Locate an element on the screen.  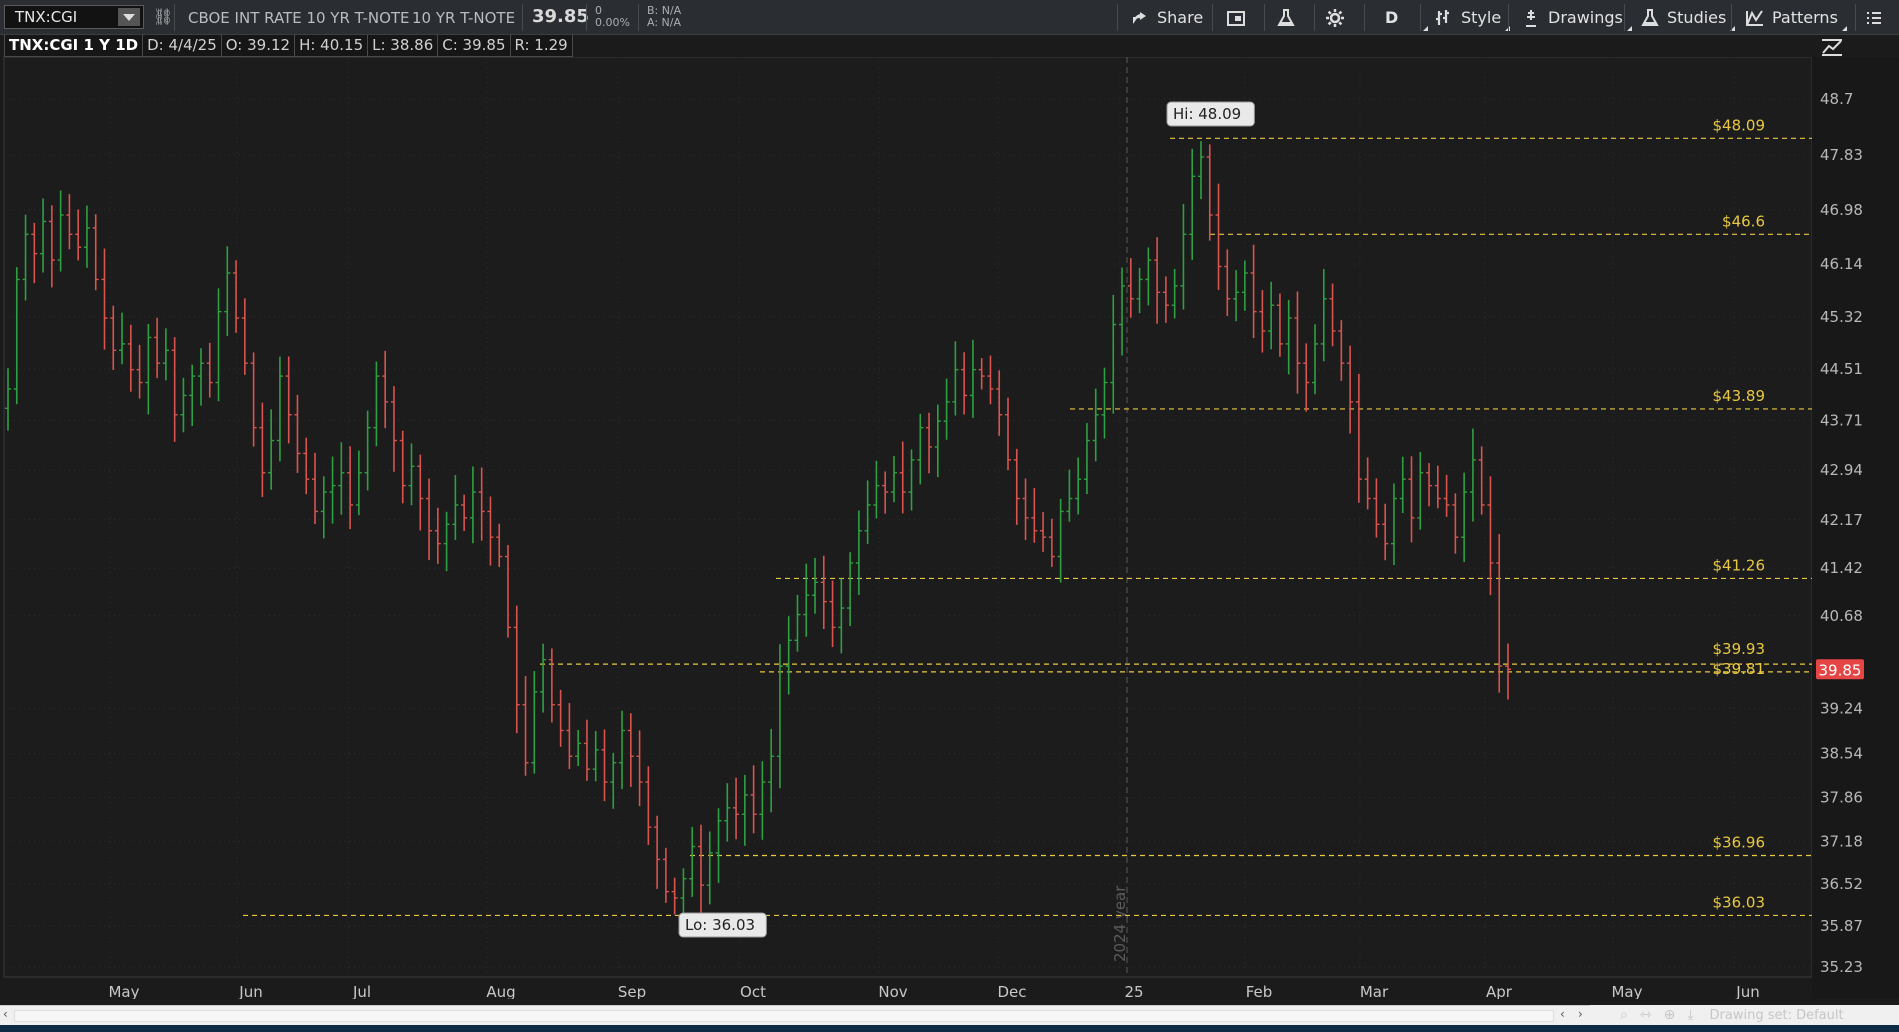
x-tick-label: Feb is located at coordinates (1259, 991).